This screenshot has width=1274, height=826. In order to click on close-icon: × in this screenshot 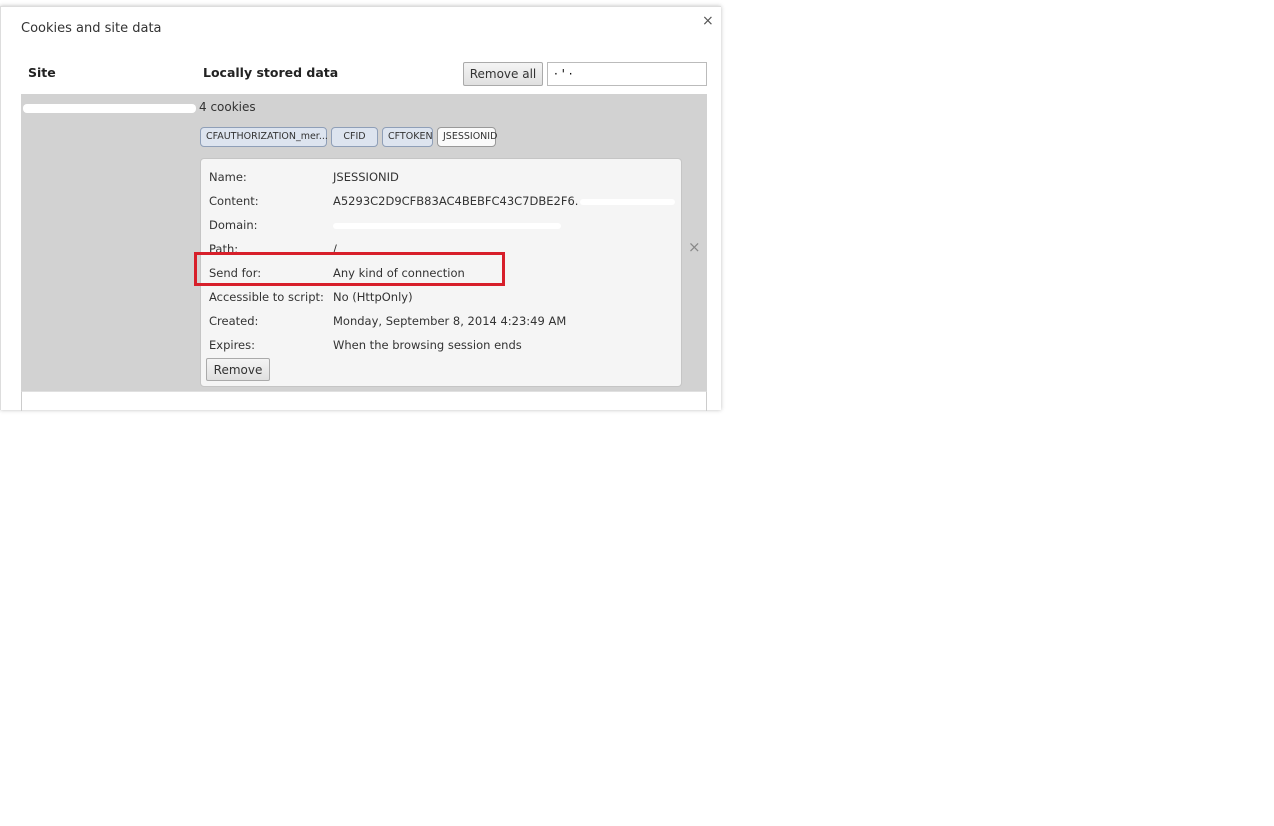, I will do `click(708, 21)`.